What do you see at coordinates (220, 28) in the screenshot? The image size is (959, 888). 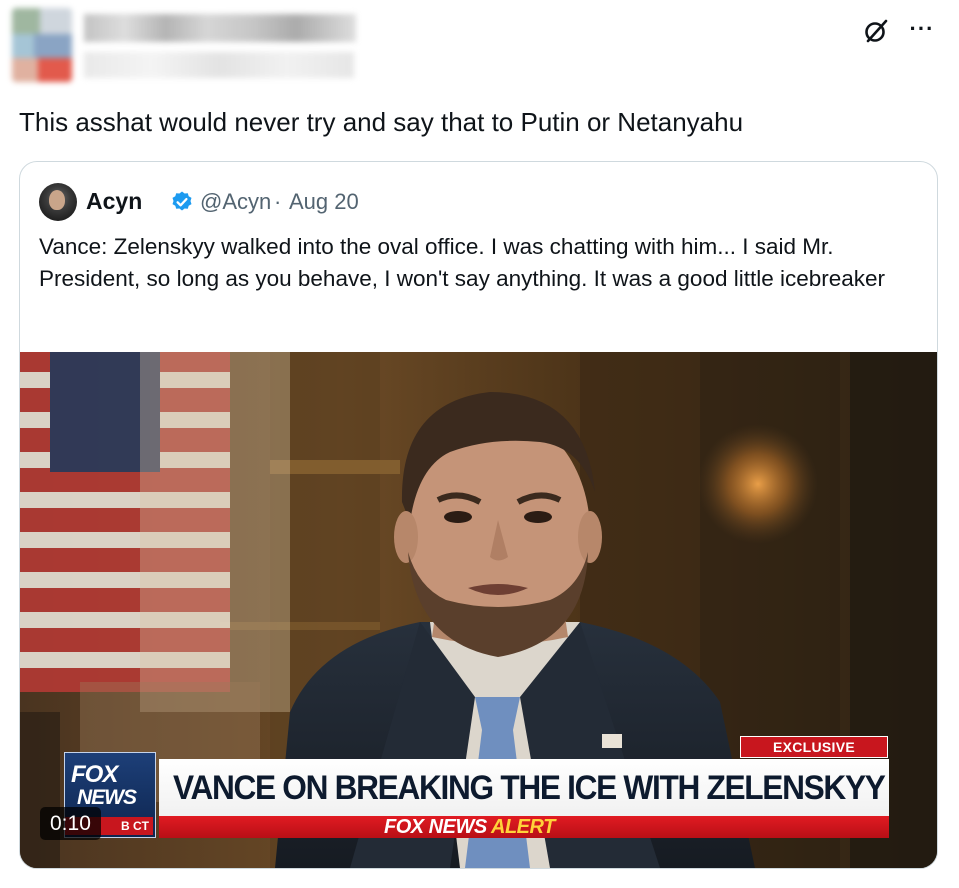 I see `author-name-blurred` at bounding box center [220, 28].